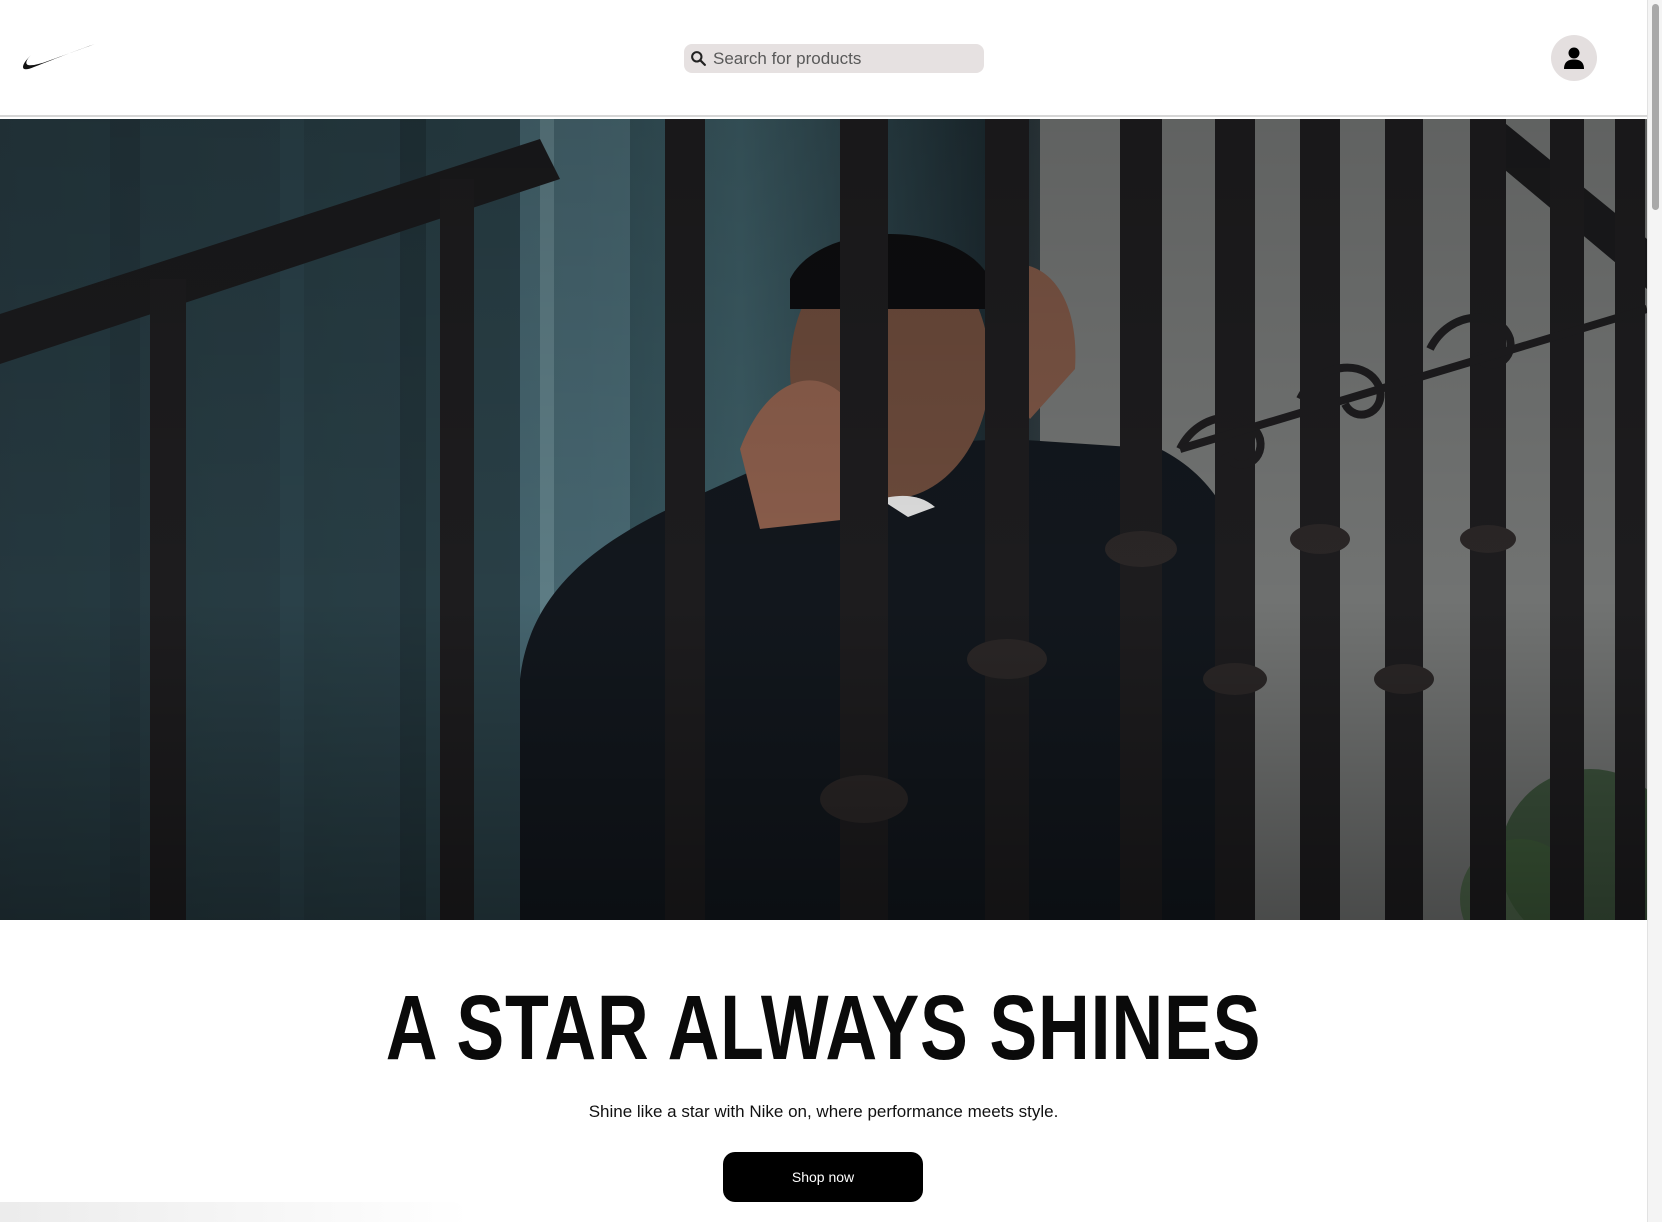  I want to click on search-bar, so click(834, 58).